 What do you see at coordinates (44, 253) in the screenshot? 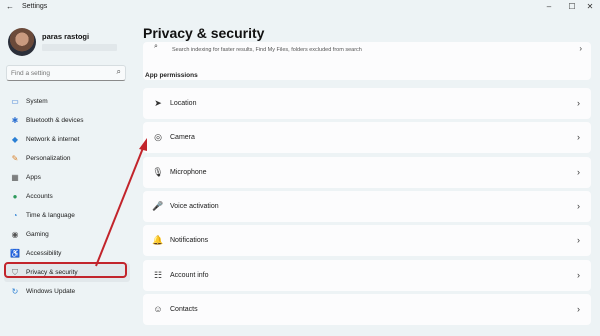
I see `sidebar-item-label: Accessibility` at bounding box center [44, 253].